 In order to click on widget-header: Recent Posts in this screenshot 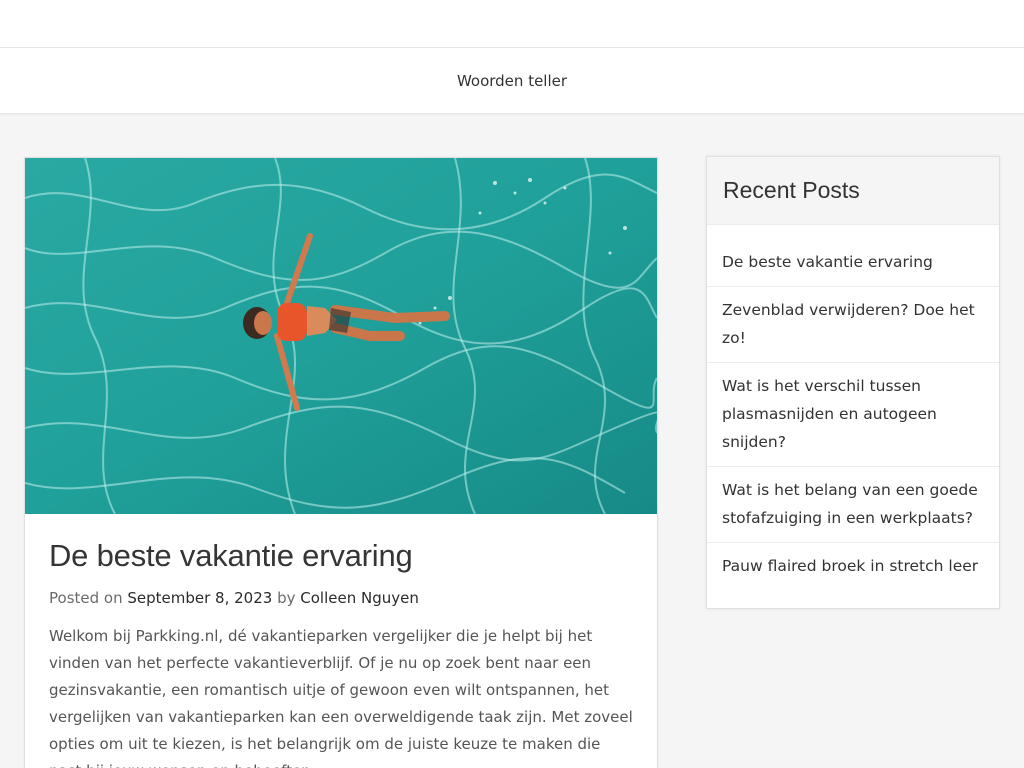, I will do `click(853, 191)`.